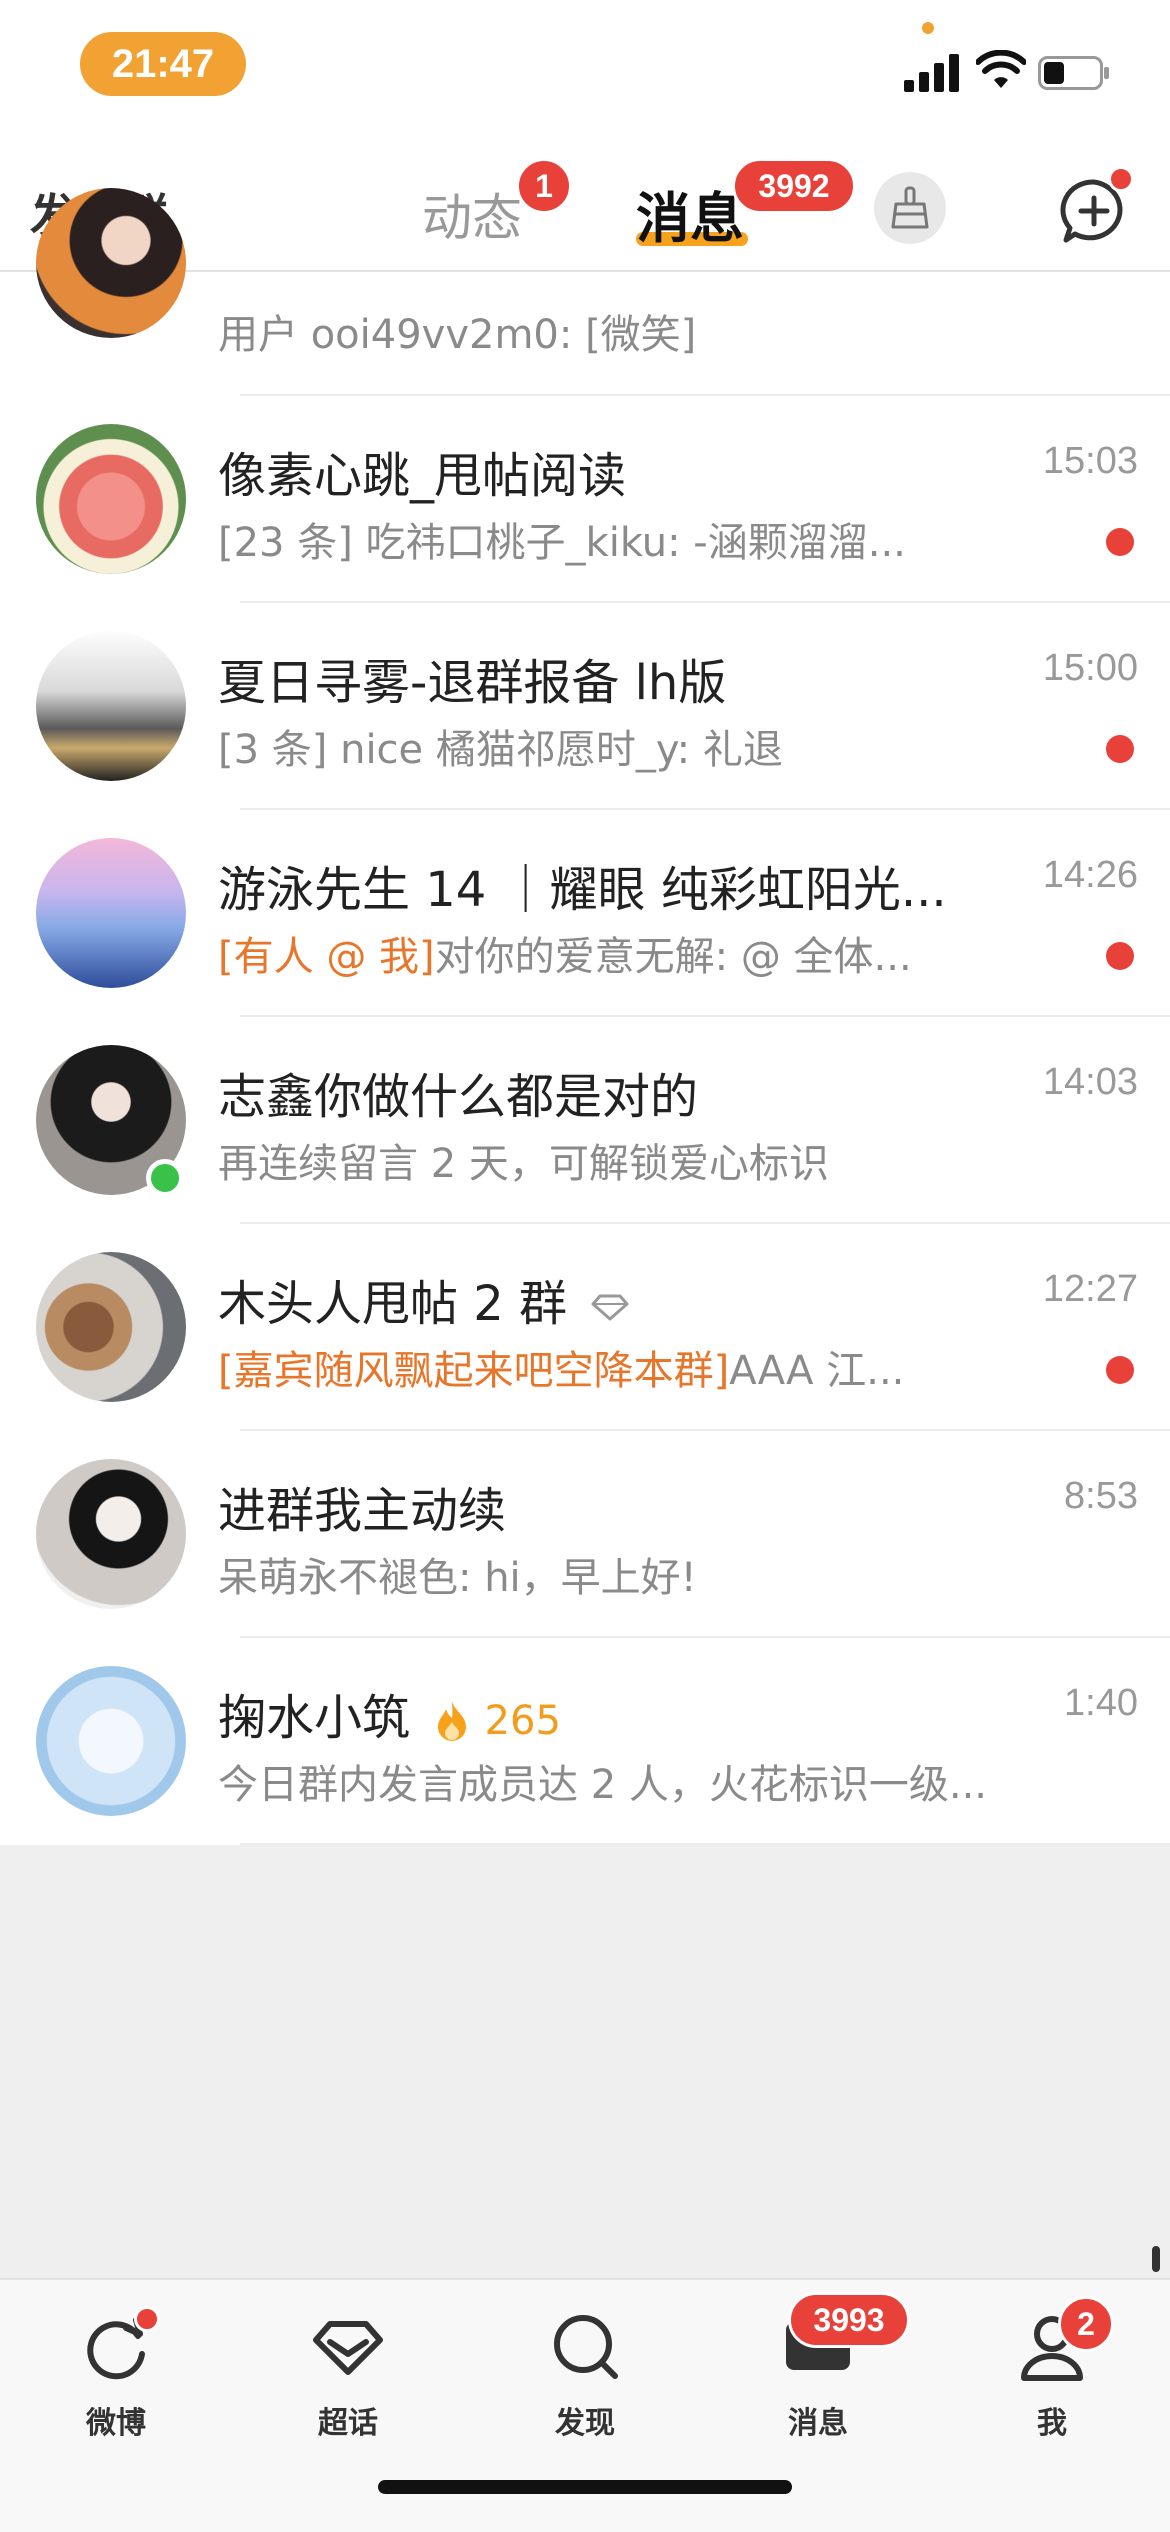 Image resolution: width=1170 pixels, height=2532 pixels. Describe the element at coordinates (1101, 1703) in the screenshot. I see `chat-time: 1:40` at that location.